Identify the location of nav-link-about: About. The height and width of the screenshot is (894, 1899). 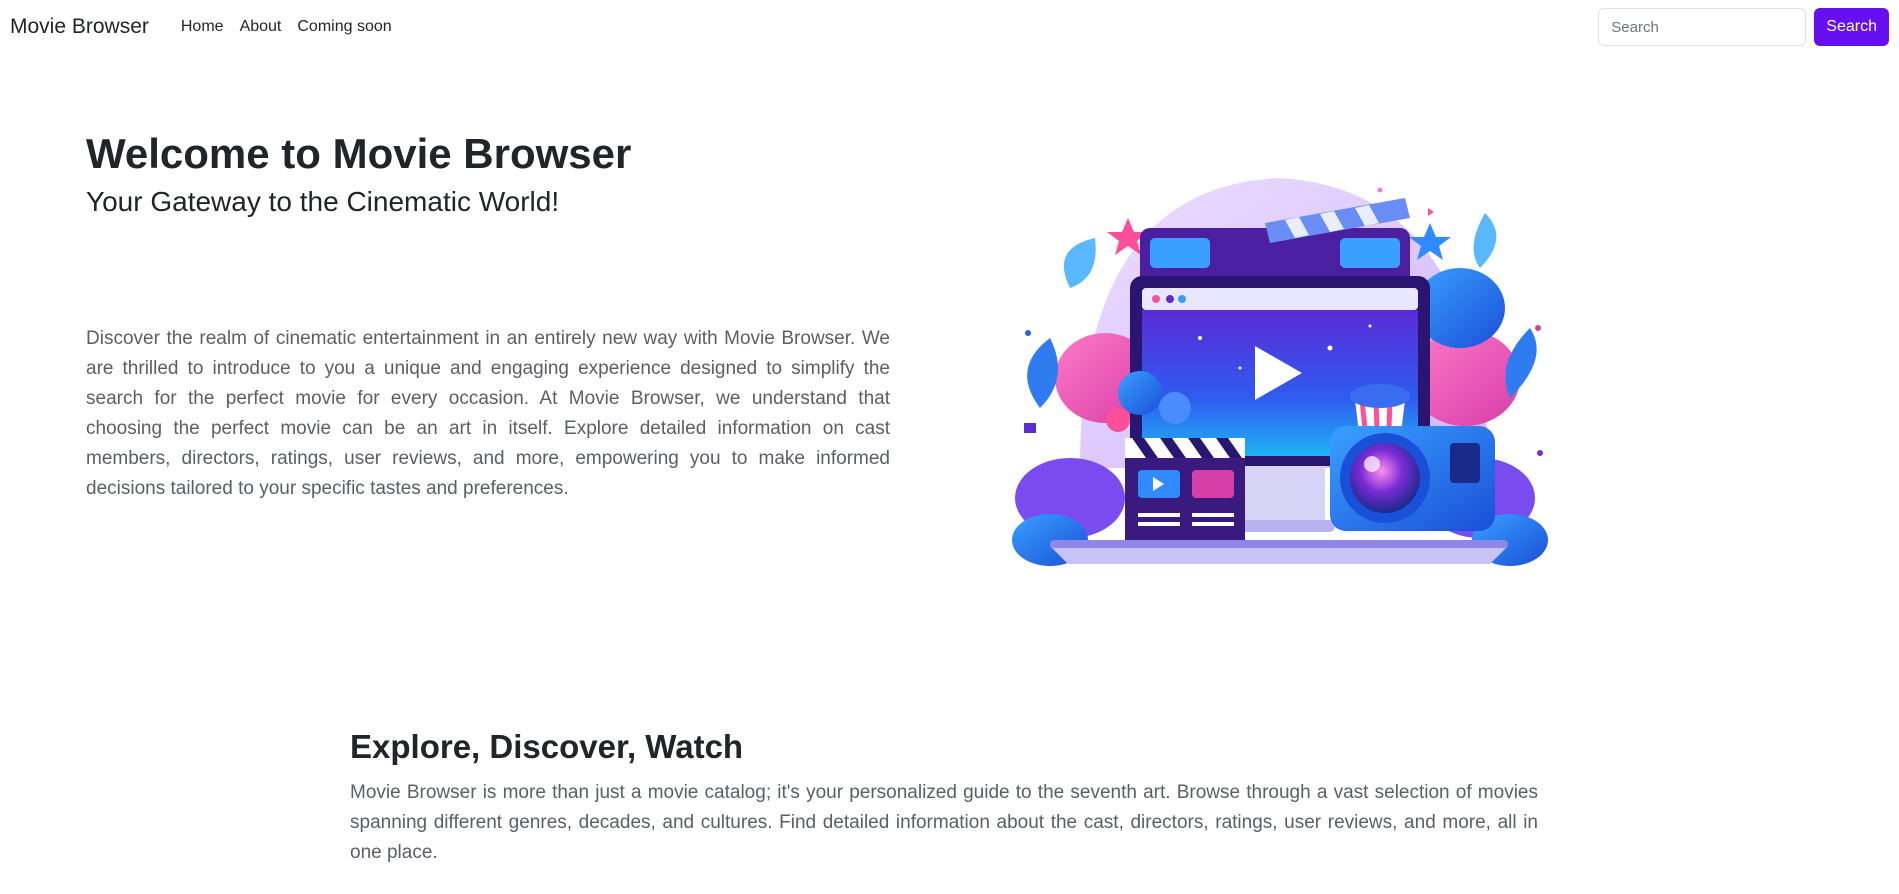
(261, 27).